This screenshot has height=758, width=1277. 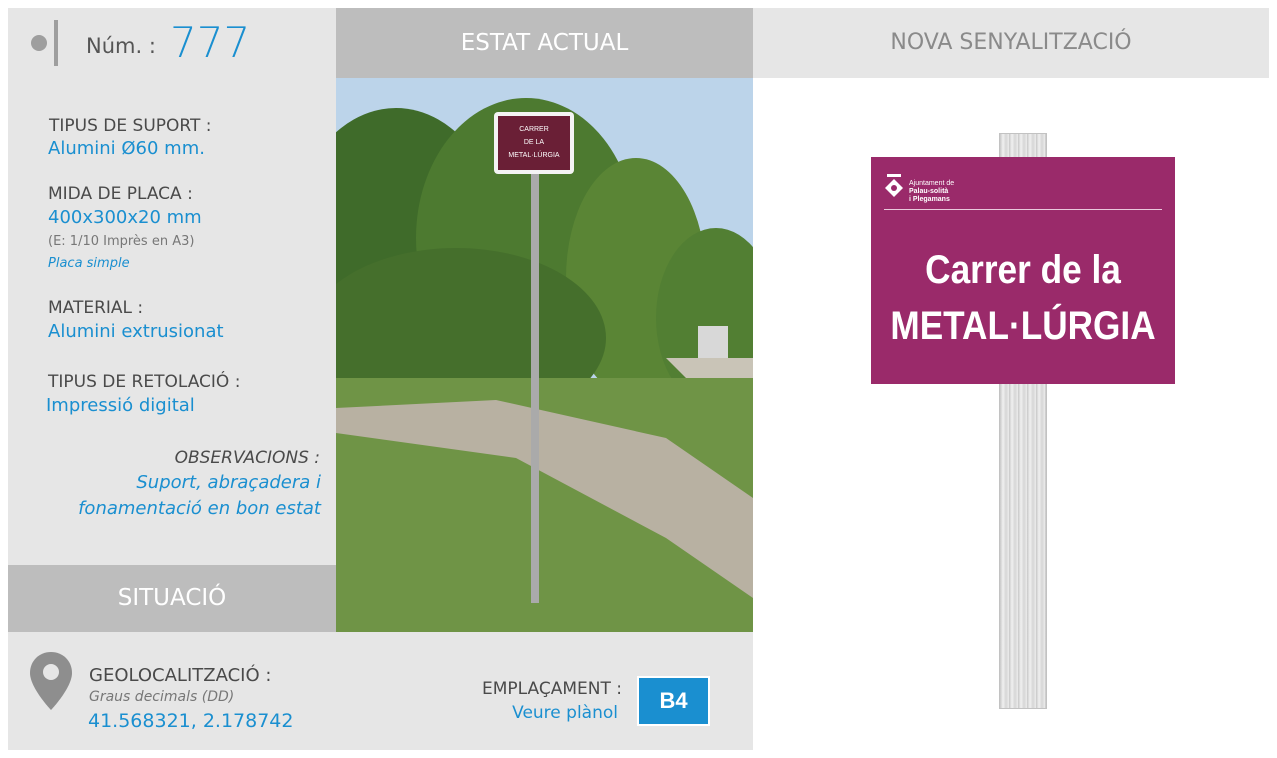 I want to click on suport-value: Alumini Ø60 mm., so click(x=126, y=148).